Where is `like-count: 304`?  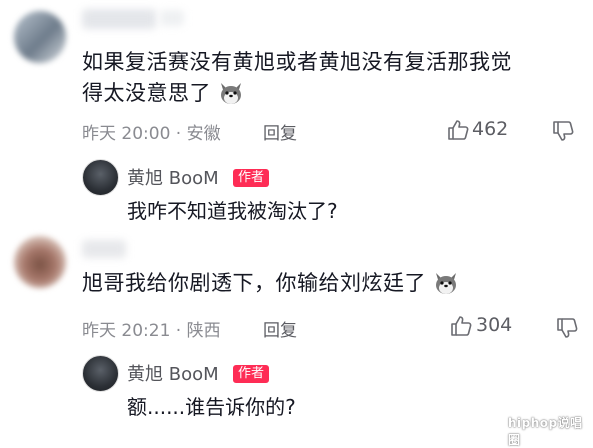
like-count: 304 is located at coordinates (494, 325).